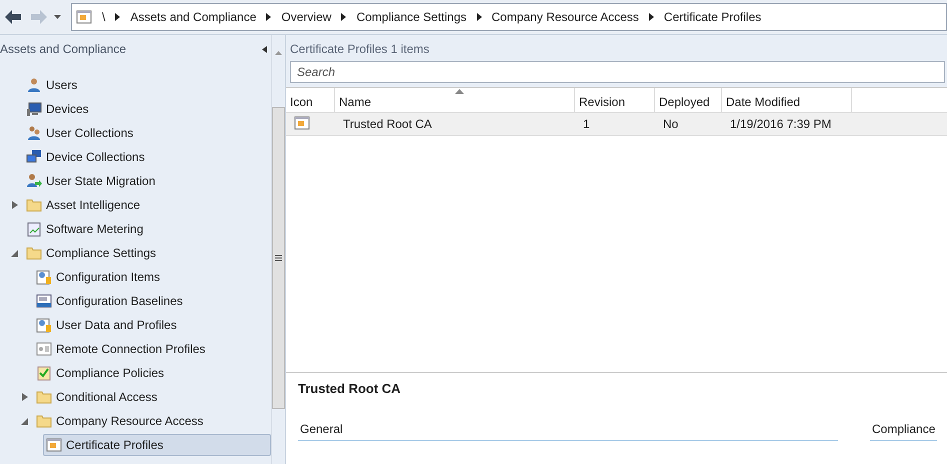  Describe the element at coordinates (387, 124) in the screenshot. I see `table-cell-text: Trusted Root CA` at that location.